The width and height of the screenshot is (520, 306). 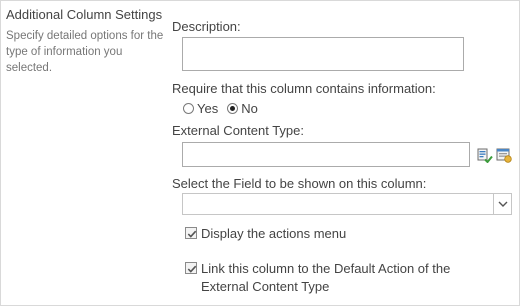 What do you see at coordinates (188, 108) in the screenshot?
I see `require-yes-radio` at bounding box center [188, 108].